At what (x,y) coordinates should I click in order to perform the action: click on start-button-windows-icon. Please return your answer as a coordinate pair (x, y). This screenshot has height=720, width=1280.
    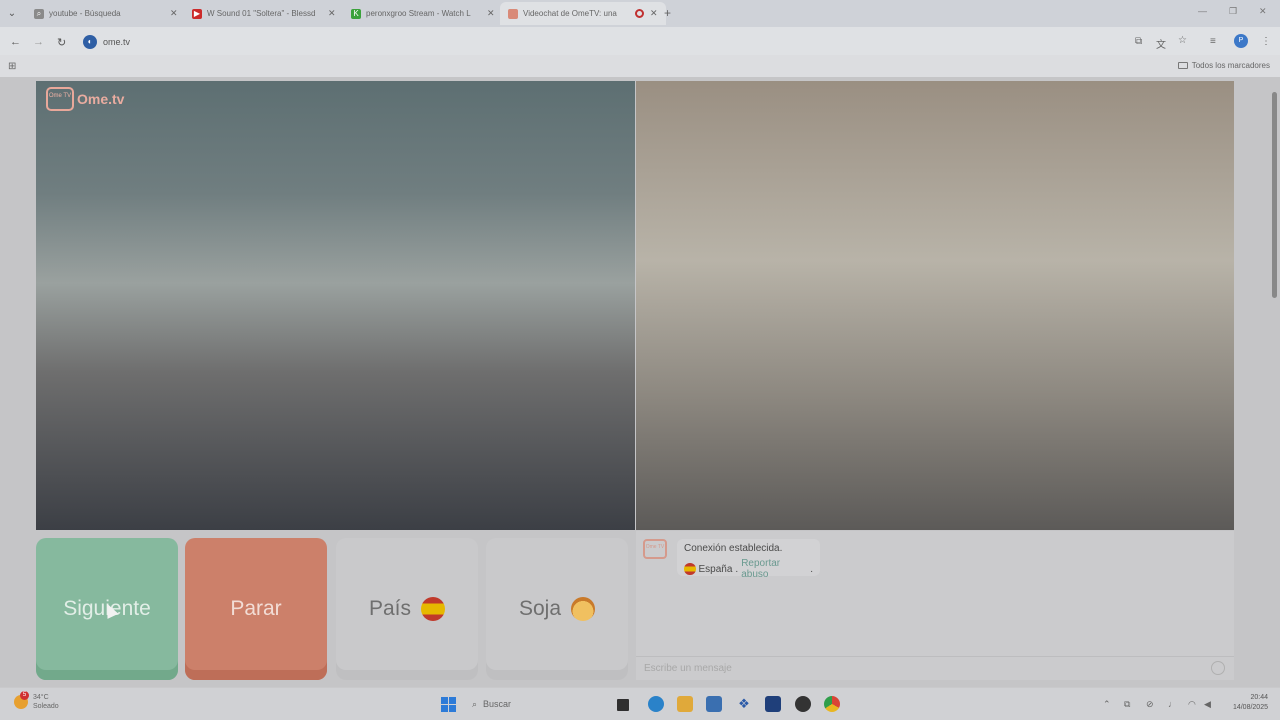
    Looking at the image, I should click on (448, 704).